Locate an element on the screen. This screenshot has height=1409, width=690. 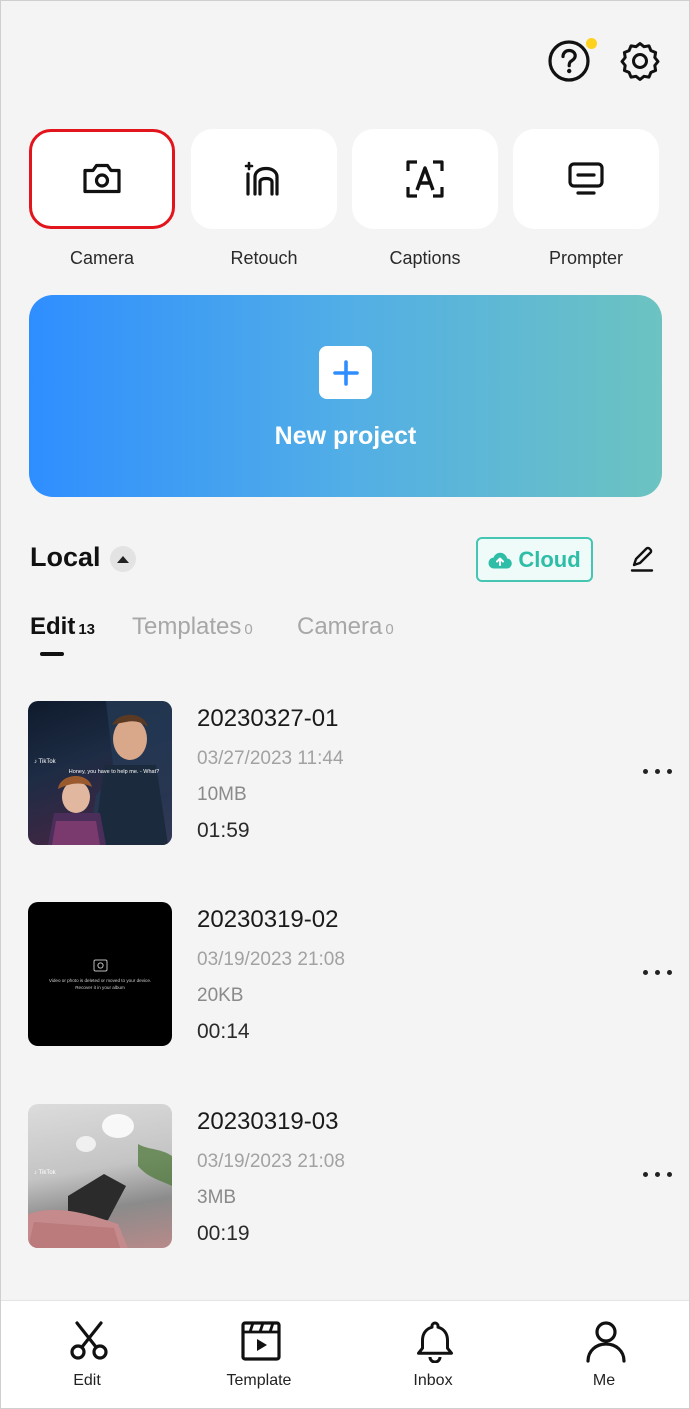
thumbnail-image: ♪ TikTok is located at coordinates (100, 1181).